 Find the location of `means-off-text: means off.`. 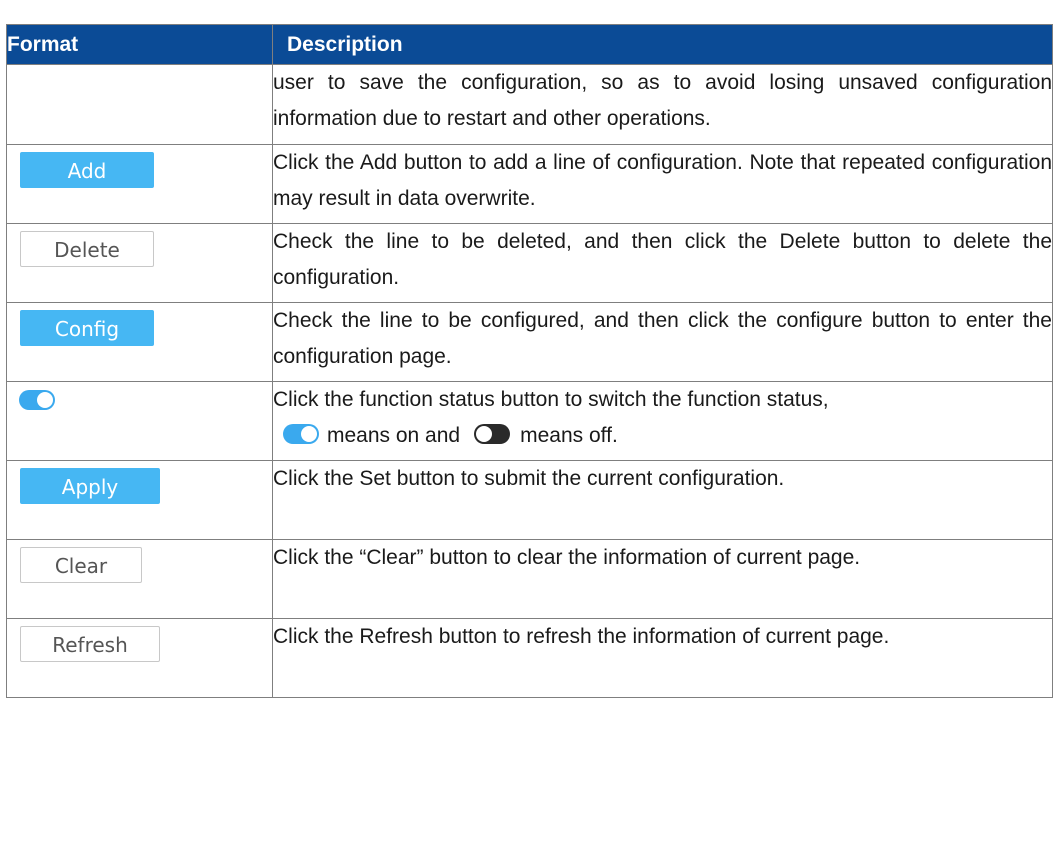

means-off-text: means off. is located at coordinates (569, 435).